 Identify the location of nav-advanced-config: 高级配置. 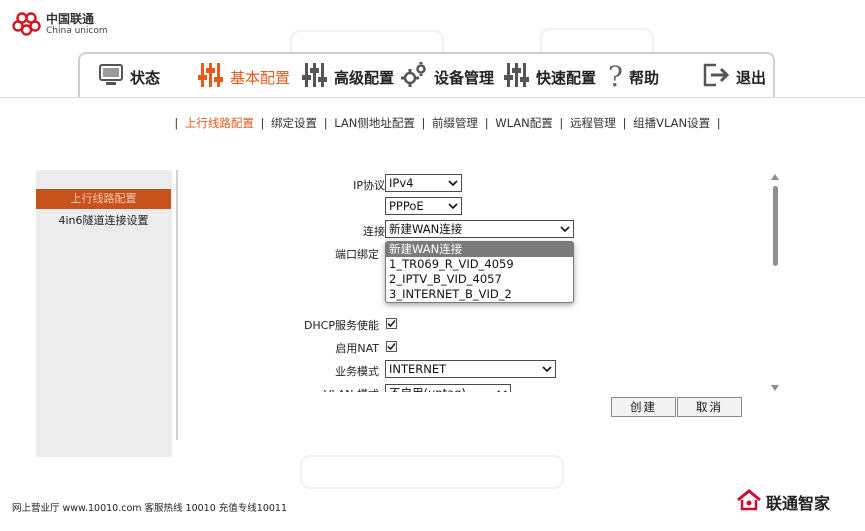
(348, 77).